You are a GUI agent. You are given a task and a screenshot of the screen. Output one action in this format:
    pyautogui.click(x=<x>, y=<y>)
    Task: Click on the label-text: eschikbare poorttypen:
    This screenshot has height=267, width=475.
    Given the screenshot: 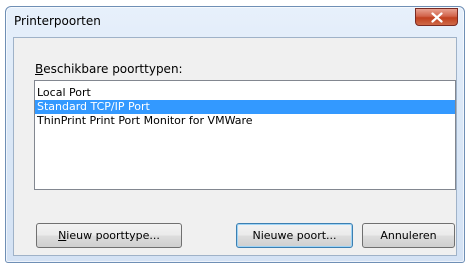 What is the action you would take?
    pyautogui.click(x=113, y=69)
    